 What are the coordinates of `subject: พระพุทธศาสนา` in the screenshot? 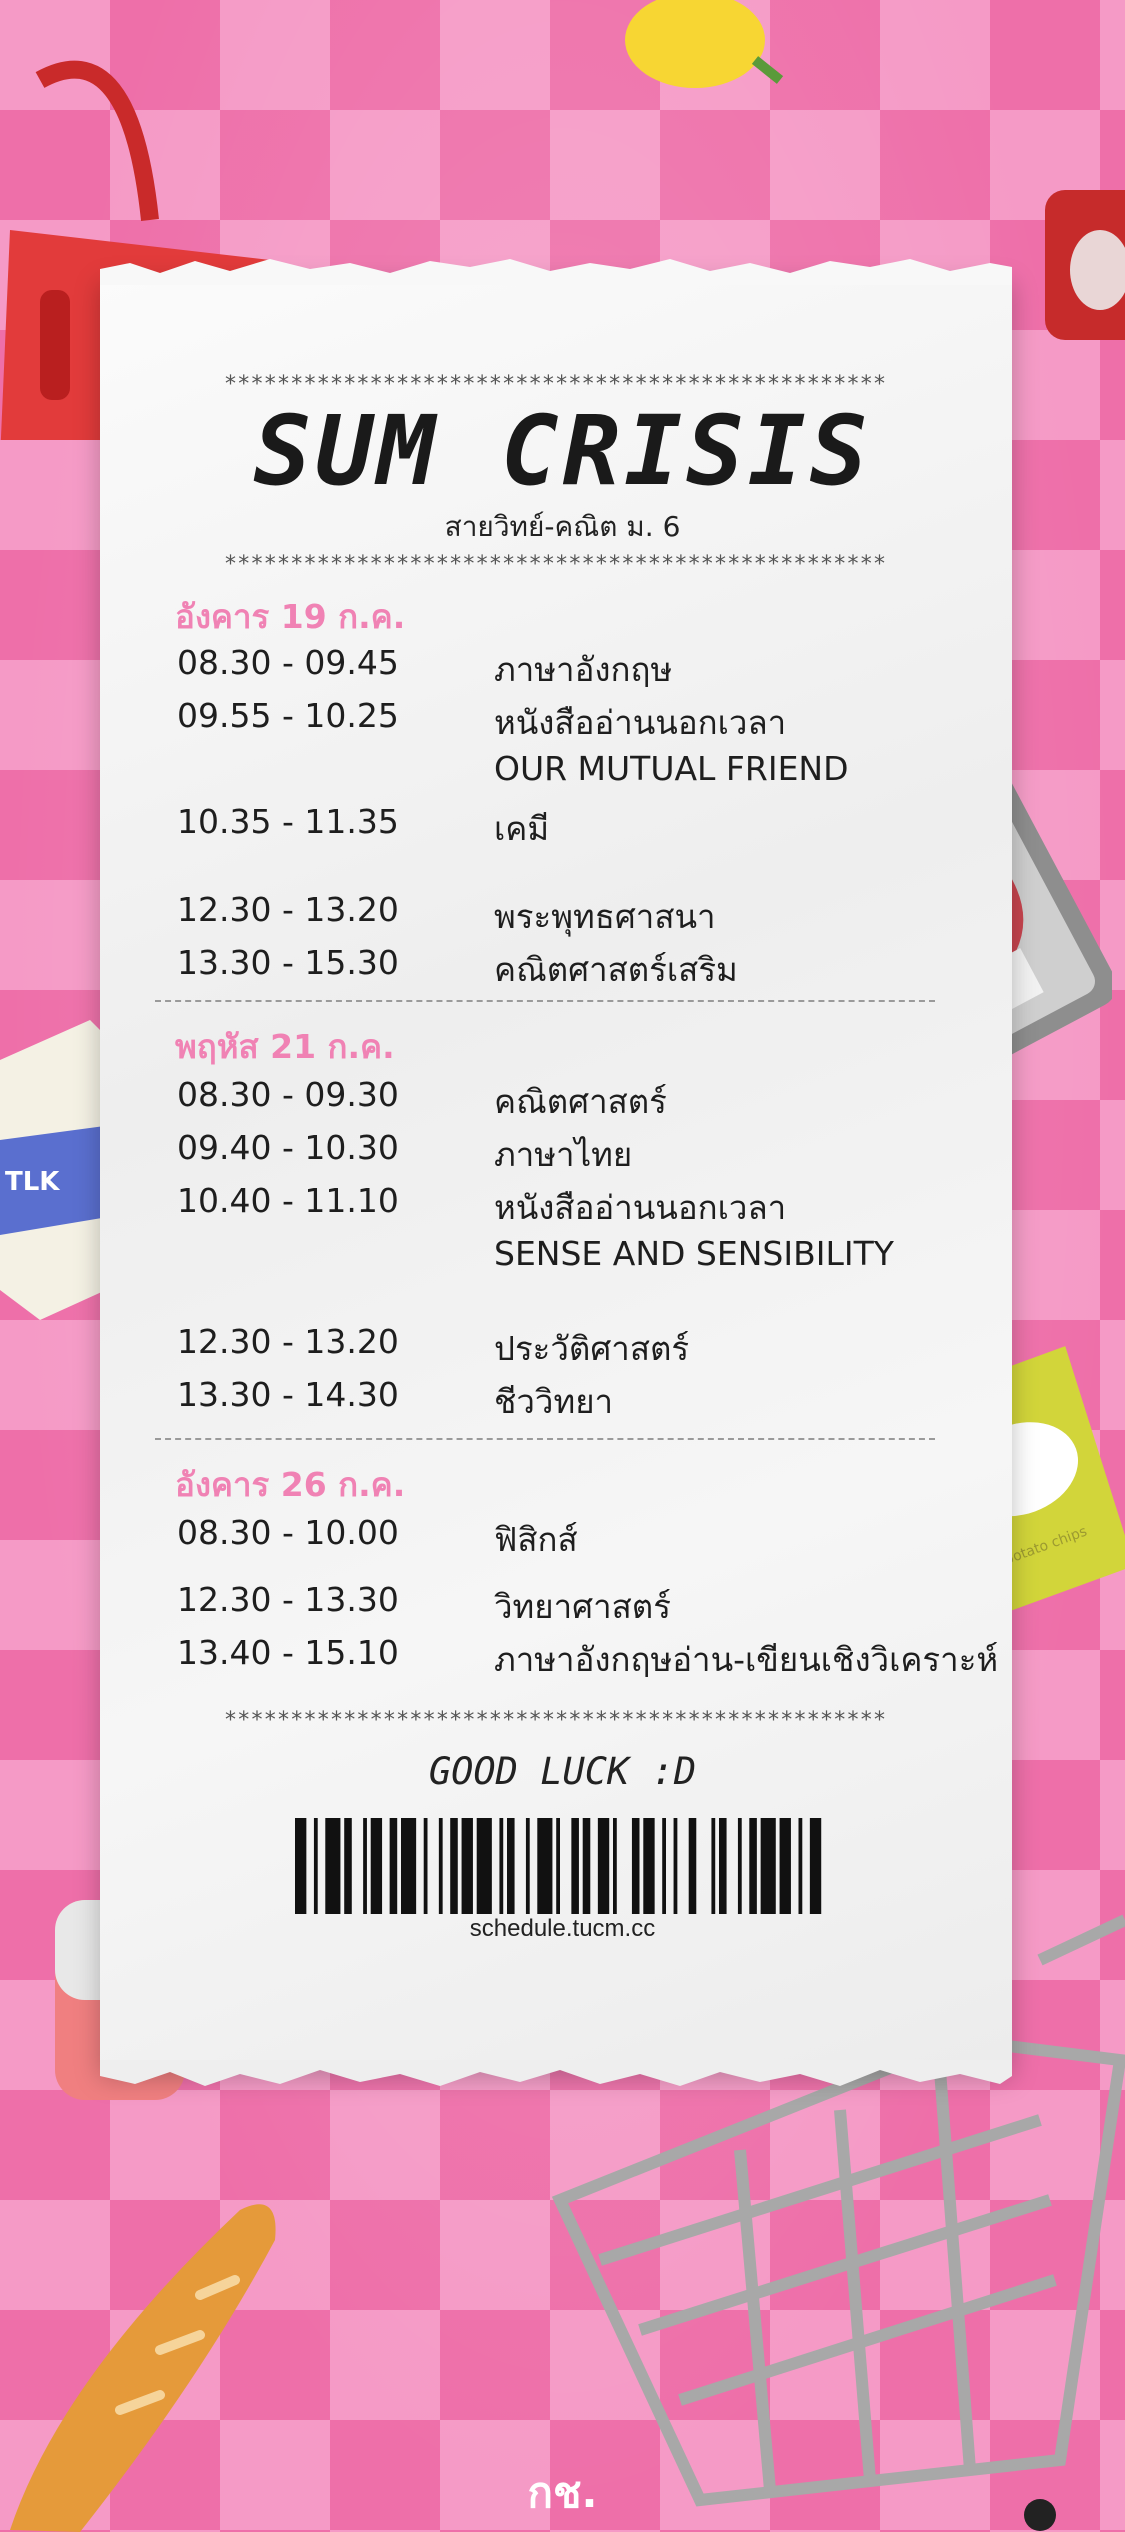 It's located at (605, 916).